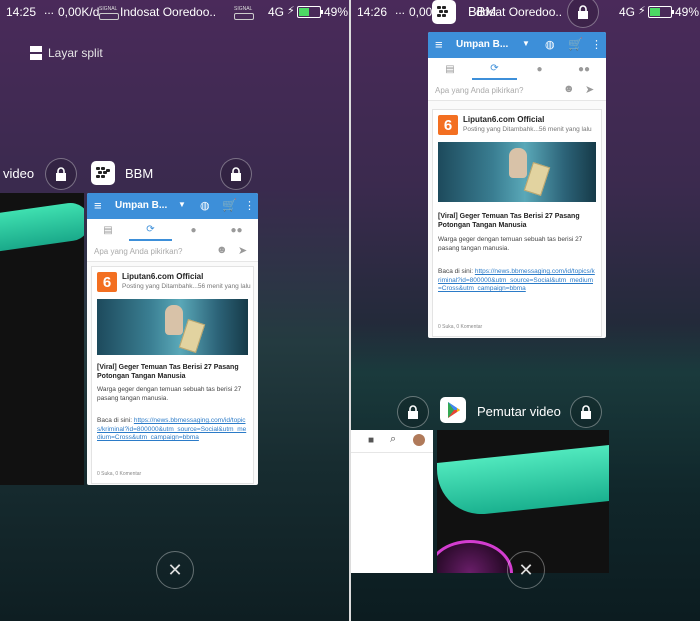  What do you see at coordinates (244, 13) in the screenshot?
I see `signal-icon-2: SIGNAL` at bounding box center [244, 13].